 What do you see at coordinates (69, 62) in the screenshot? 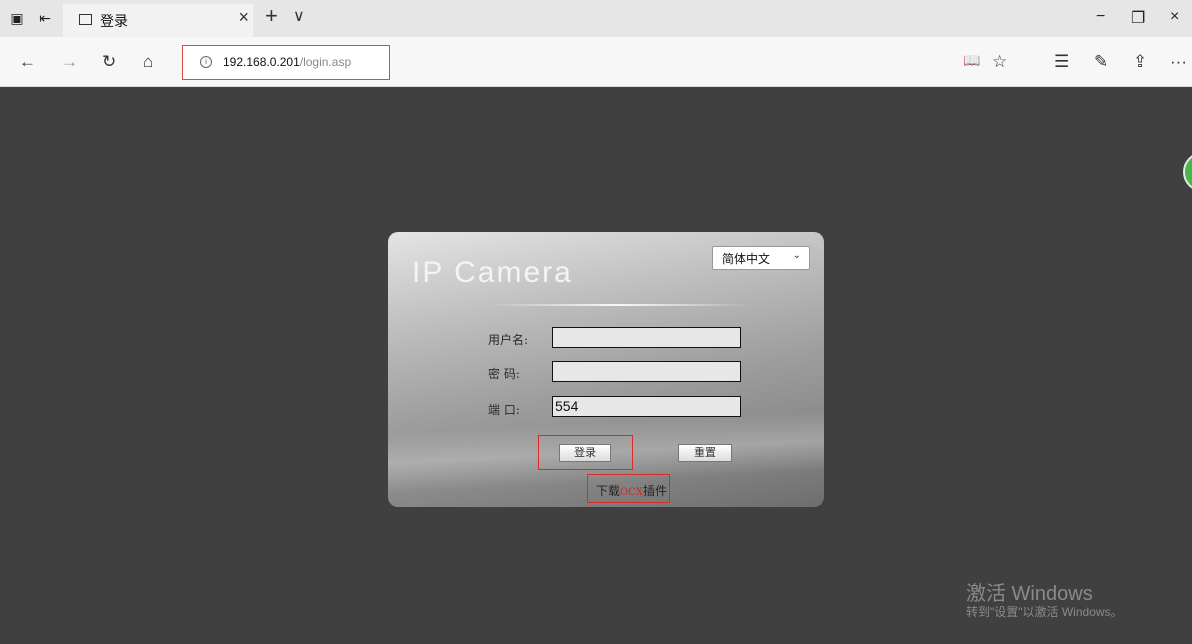
I see `forward-icon: →` at bounding box center [69, 62].